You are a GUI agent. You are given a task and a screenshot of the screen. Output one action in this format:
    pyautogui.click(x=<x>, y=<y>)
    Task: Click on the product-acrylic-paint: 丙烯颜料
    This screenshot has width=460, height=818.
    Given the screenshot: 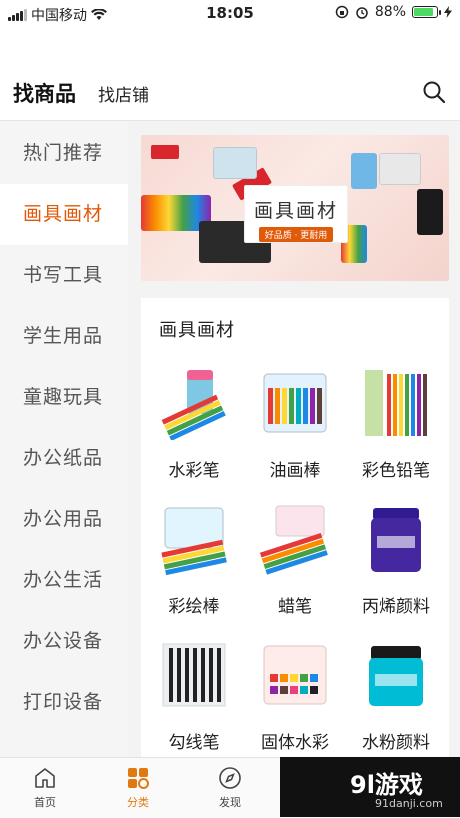 What is the action you would take?
    pyautogui.click(x=396, y=567)
    